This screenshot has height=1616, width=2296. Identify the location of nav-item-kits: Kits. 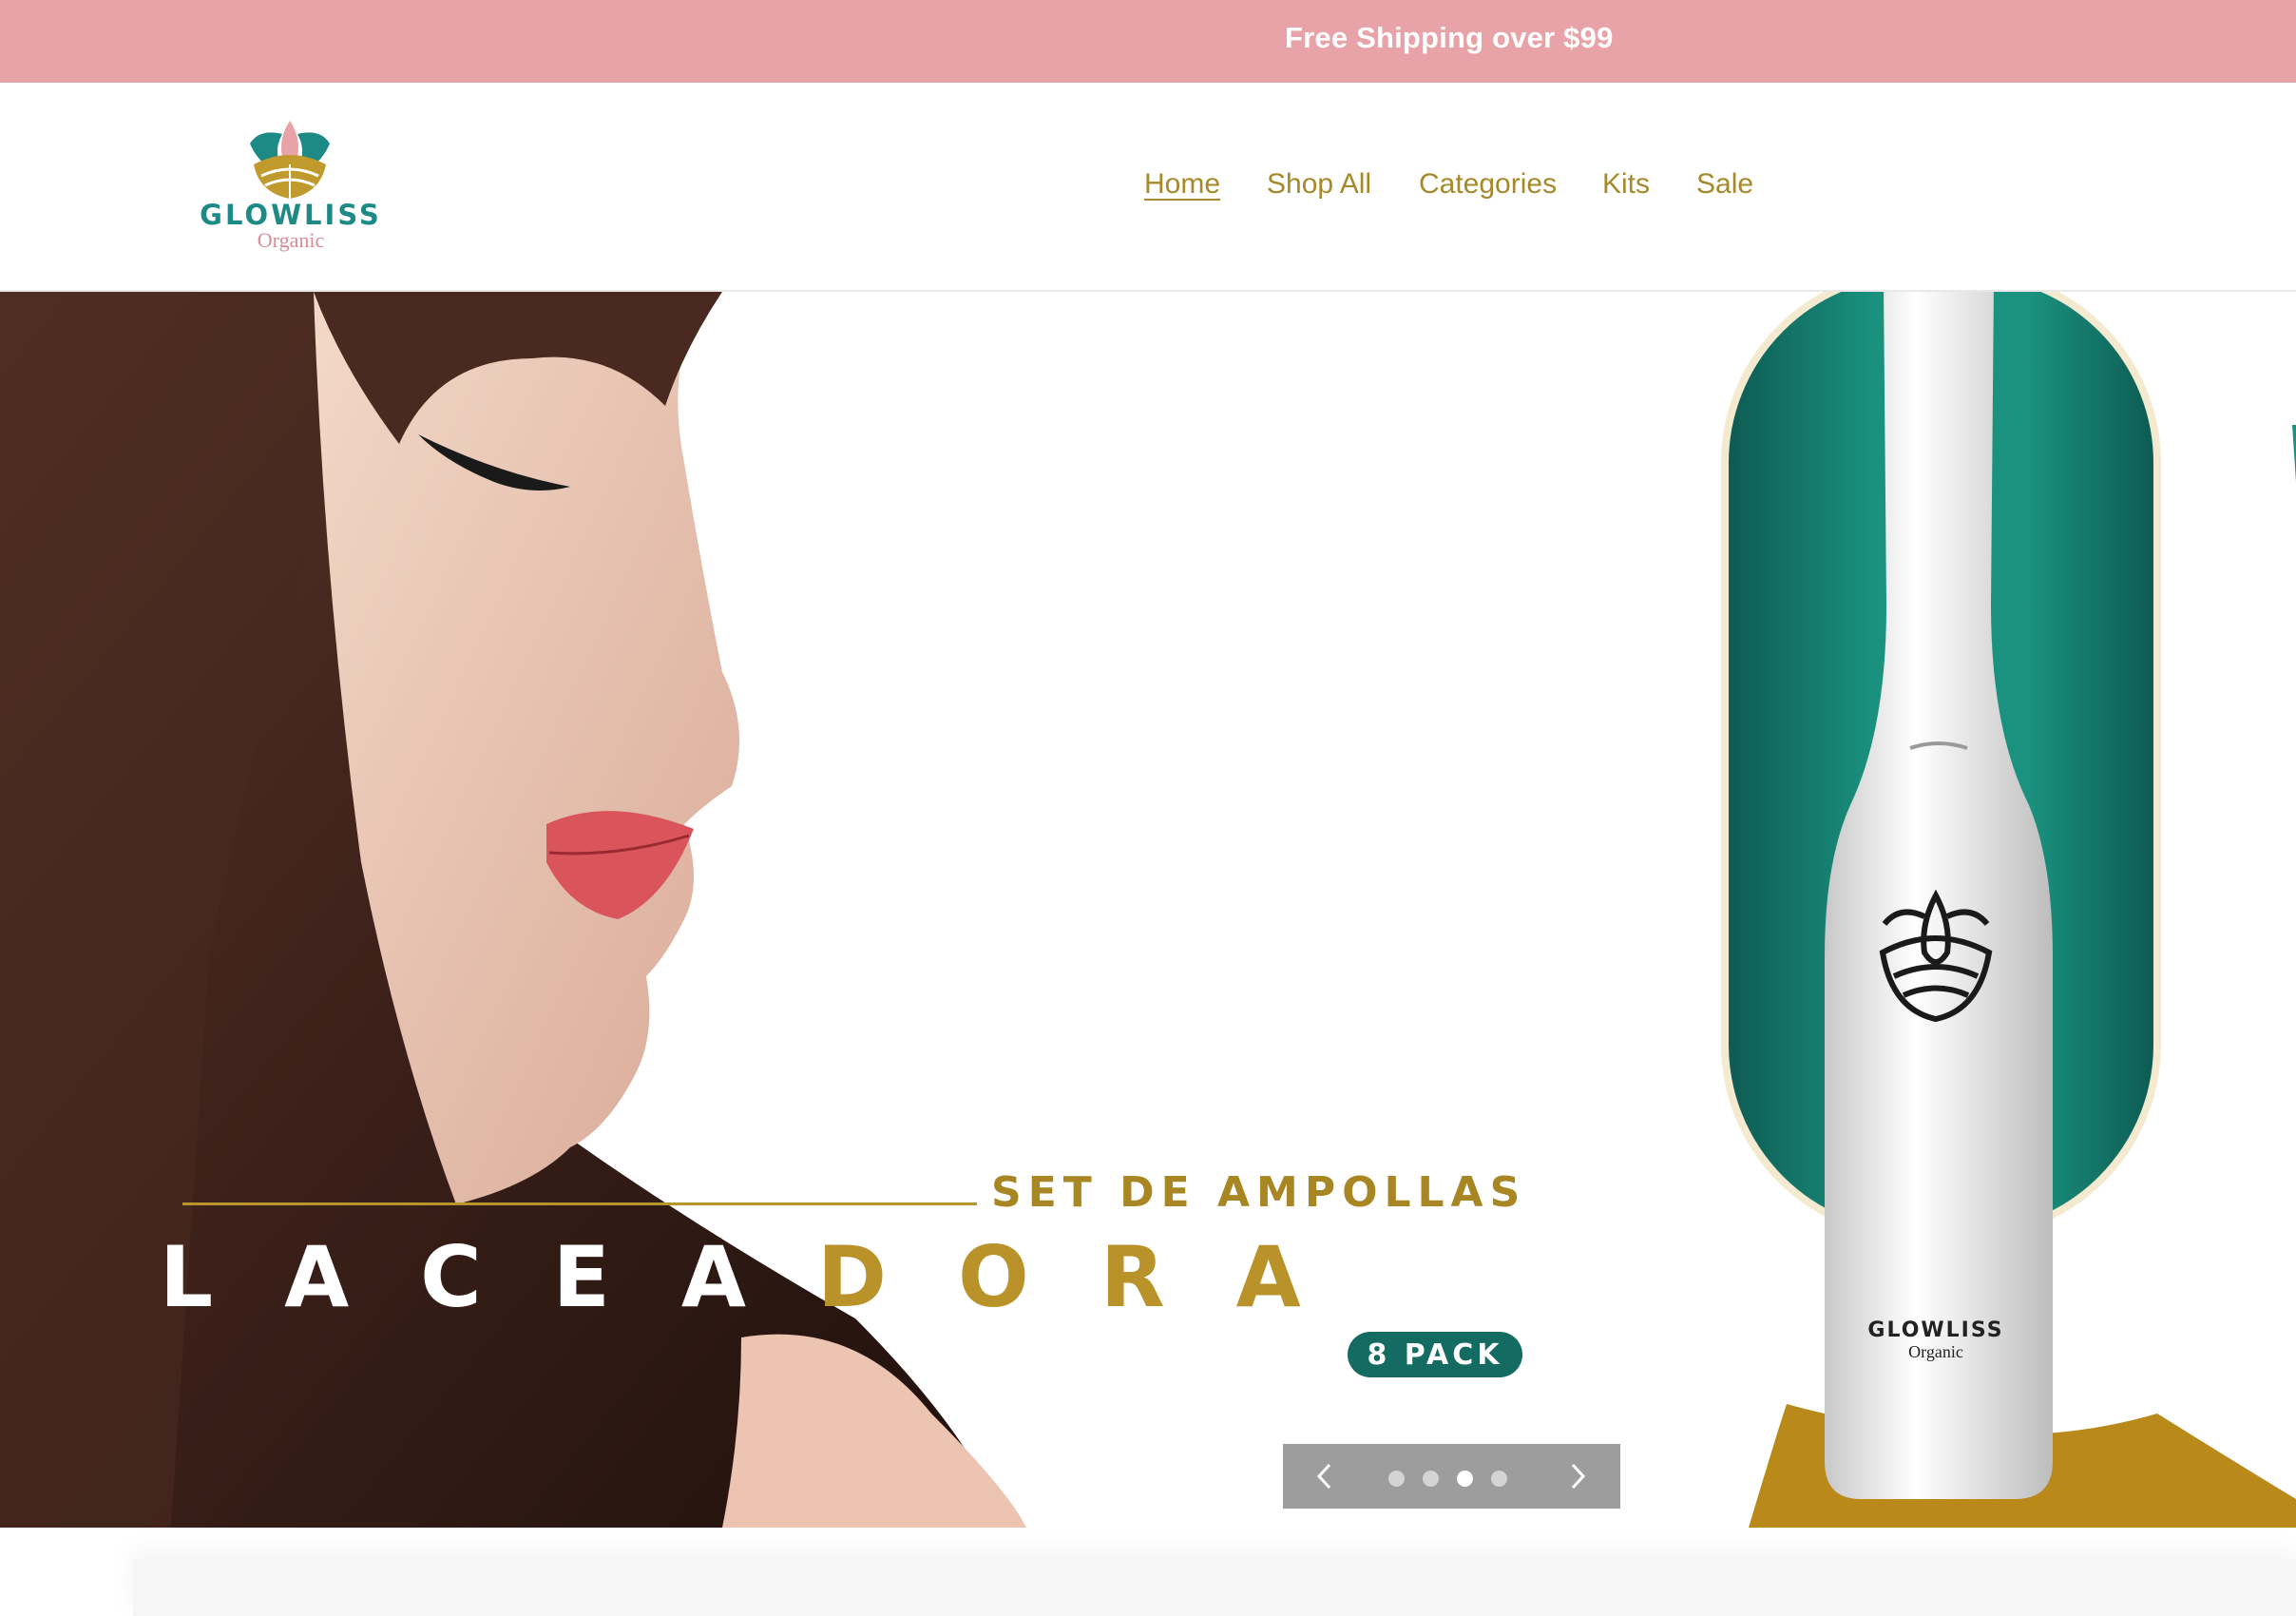
(1626, 184).